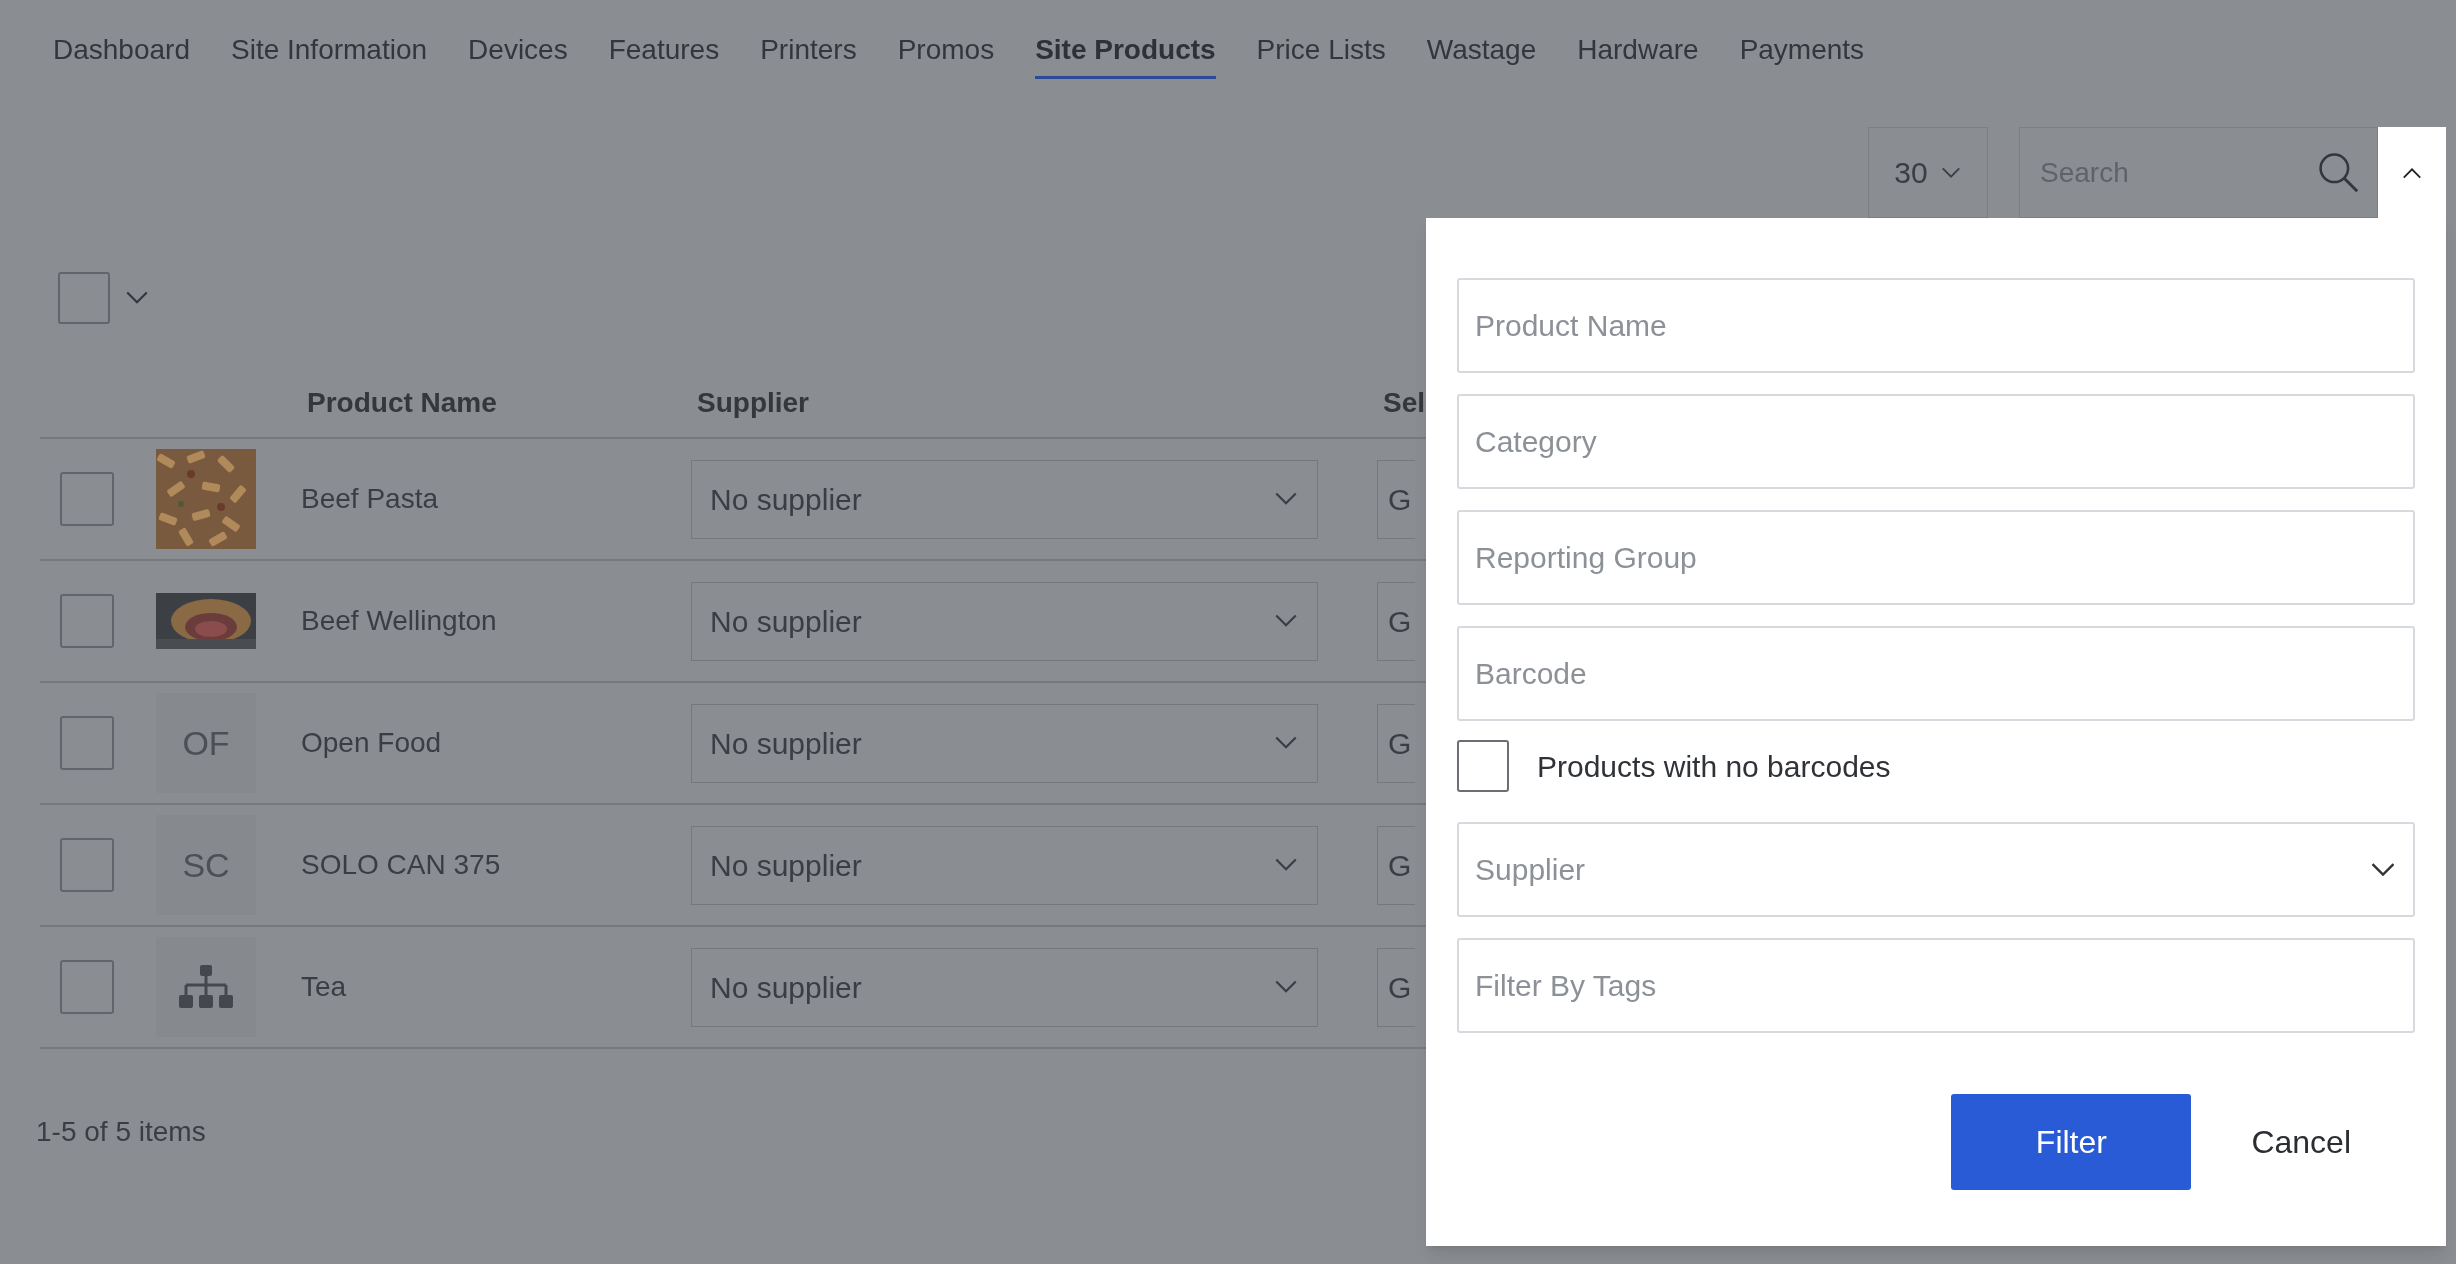 The height and width of the screenshot is (1264, 2456). Describe the element at coordinates (1714, 766) in the screenshot. I see `checkbox-label: Products with no barcodes` at that location.